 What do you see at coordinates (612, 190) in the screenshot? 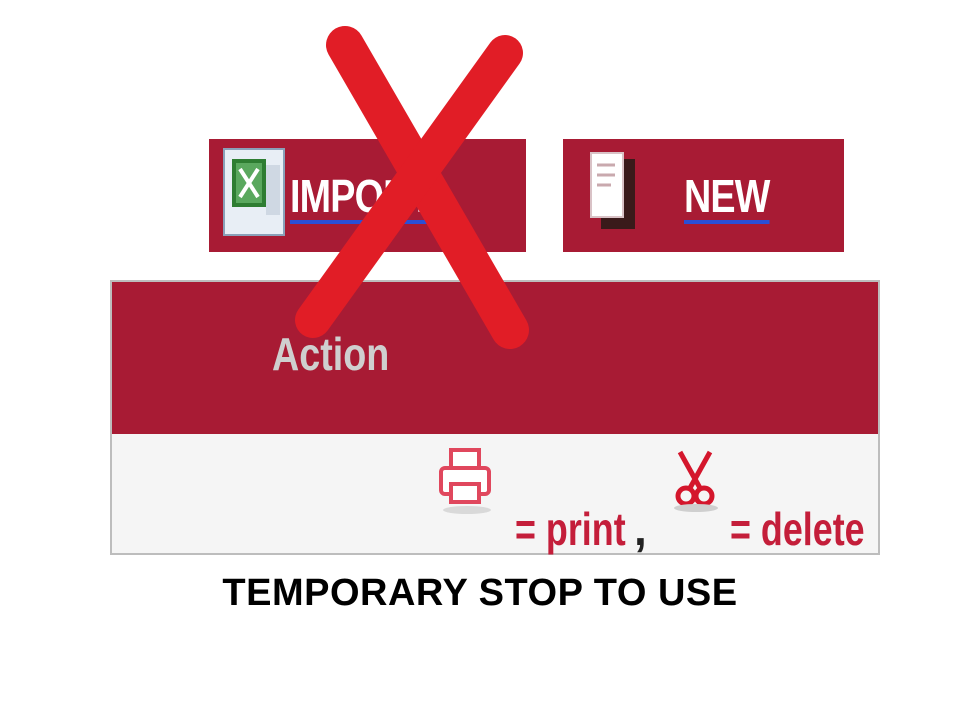
I see `document-copy-icon` at bounding box center [612, 190].